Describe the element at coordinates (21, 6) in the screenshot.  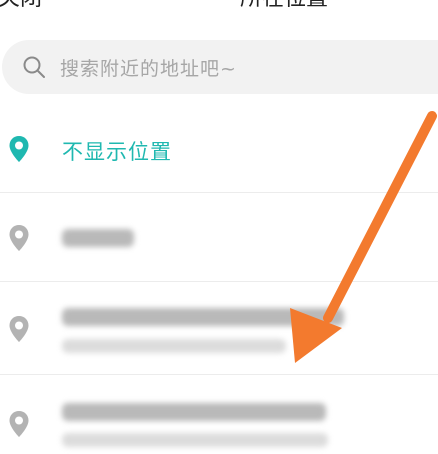
I see `close-button: 关闭` at that location.